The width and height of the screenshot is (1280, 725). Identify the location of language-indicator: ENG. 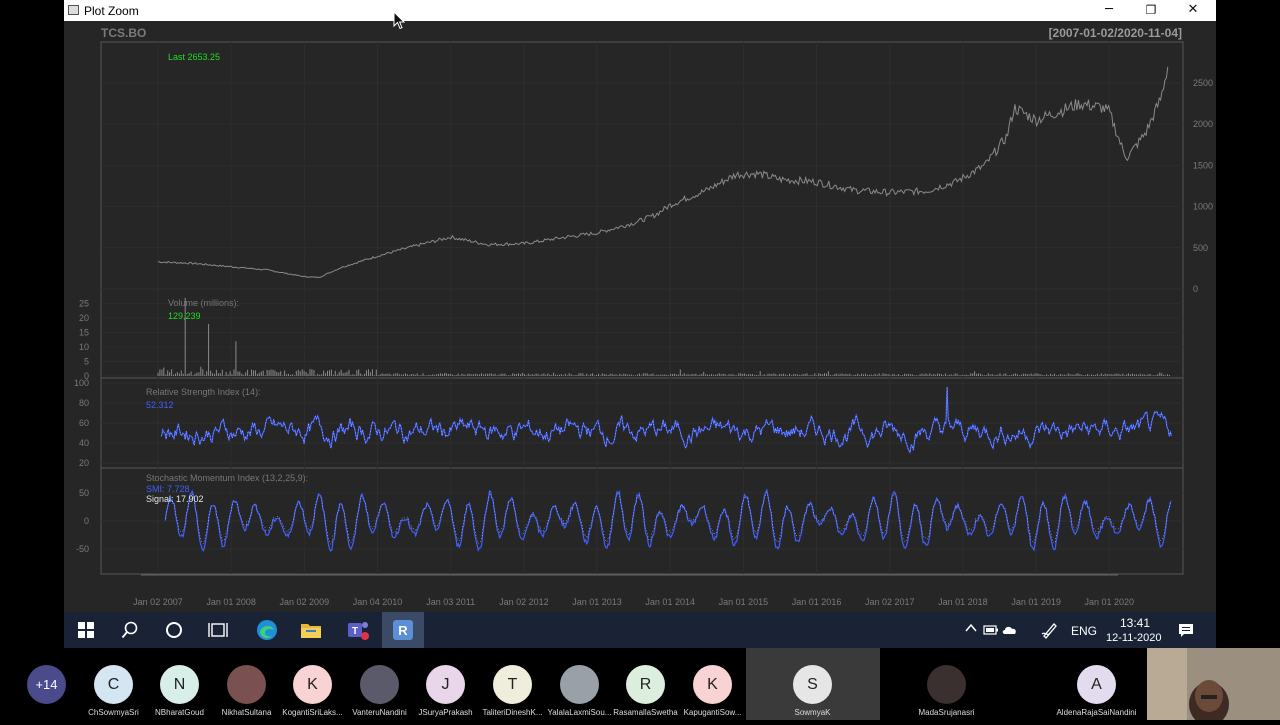
(1084, 631).